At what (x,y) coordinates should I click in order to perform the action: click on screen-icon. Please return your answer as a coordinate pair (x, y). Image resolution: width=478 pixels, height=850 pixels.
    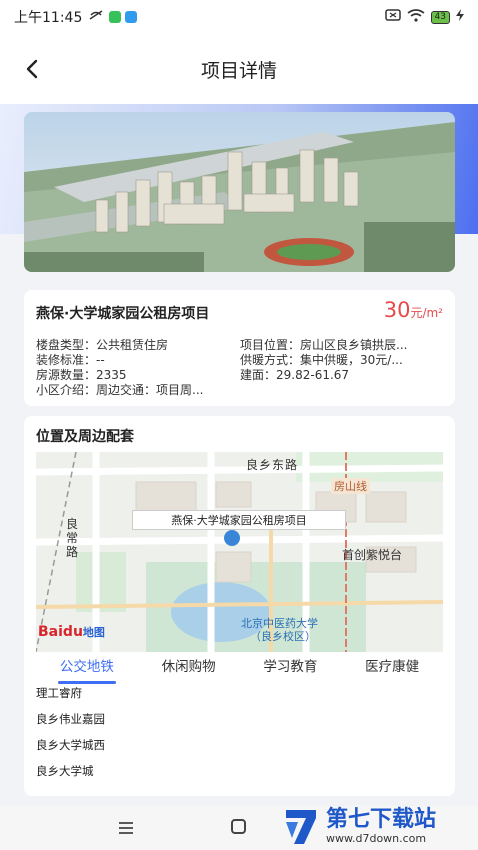
    Looking at the image, I should click on (392, 17).